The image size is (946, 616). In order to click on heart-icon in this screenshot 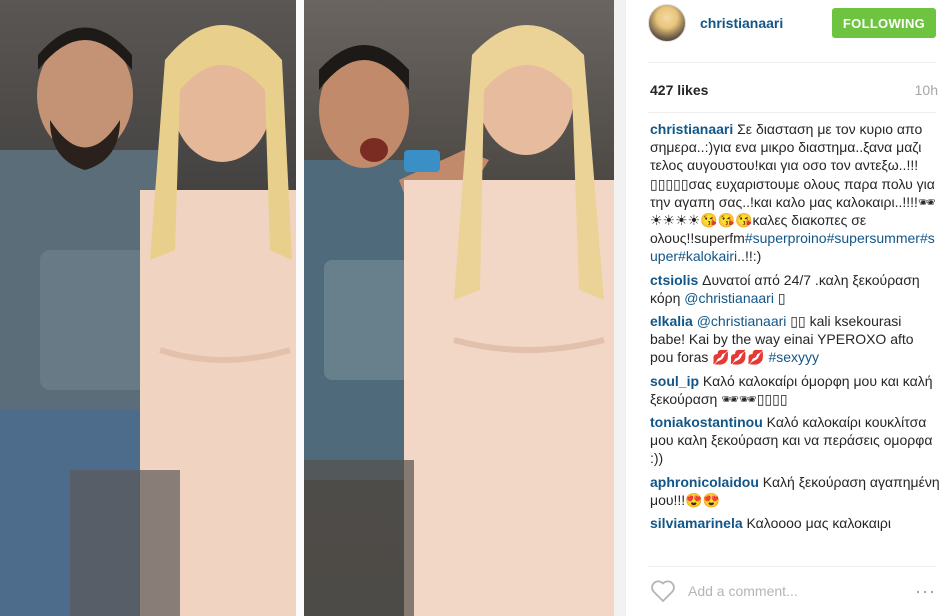, I will do `click(663, 591)`.